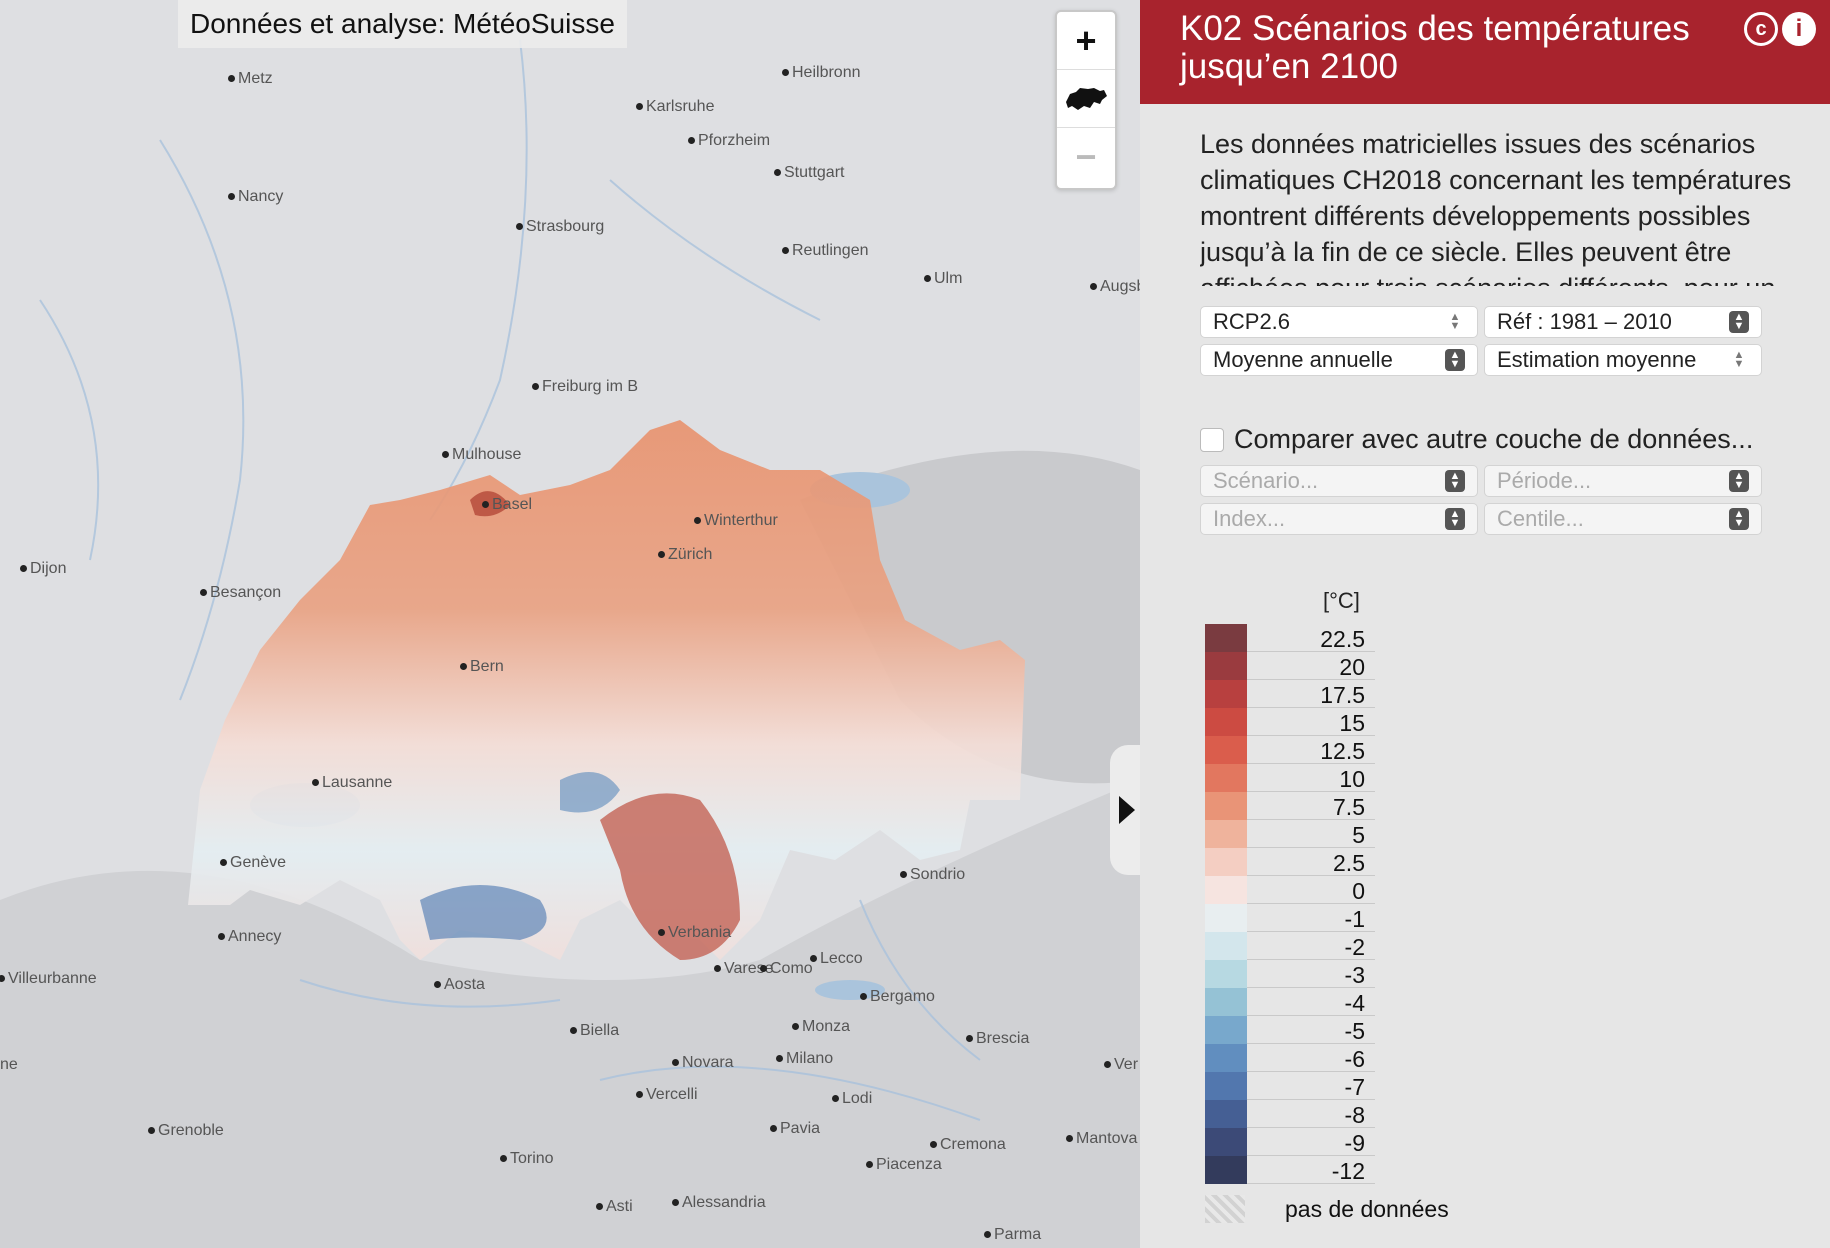  Describe the element at coordinates (48, 979) in the screenshot. I see `city-label: Villeurbanne` at that location.